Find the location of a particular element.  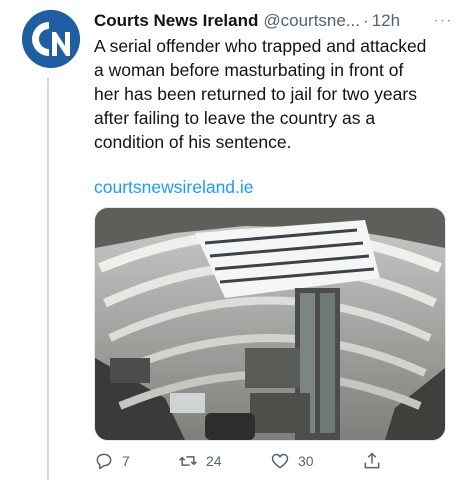

tweet-text-line: condition of his sentence. is located at coordinates (193, 142).